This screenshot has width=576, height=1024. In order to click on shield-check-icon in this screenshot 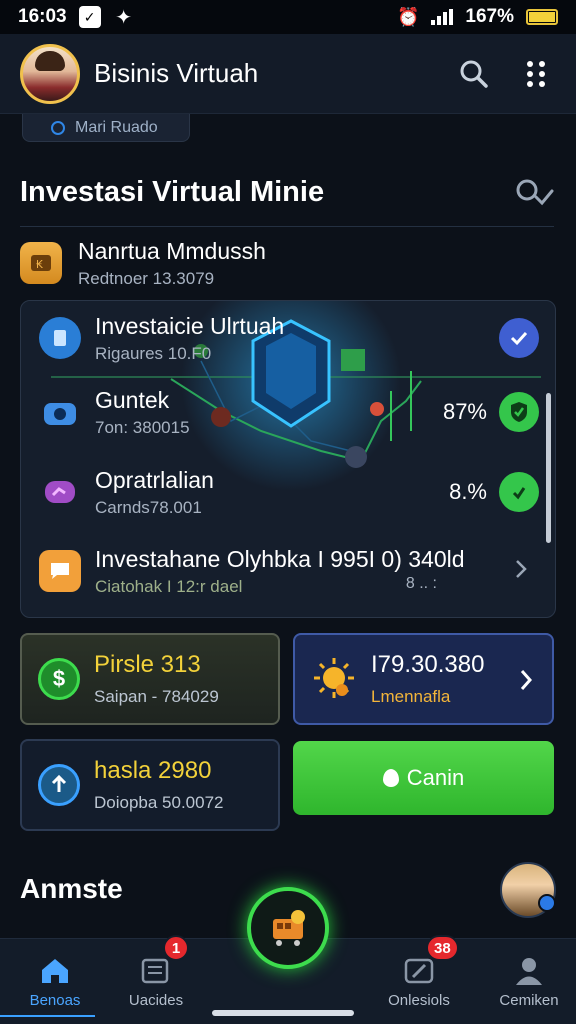, I will do `click(519, 412)`.